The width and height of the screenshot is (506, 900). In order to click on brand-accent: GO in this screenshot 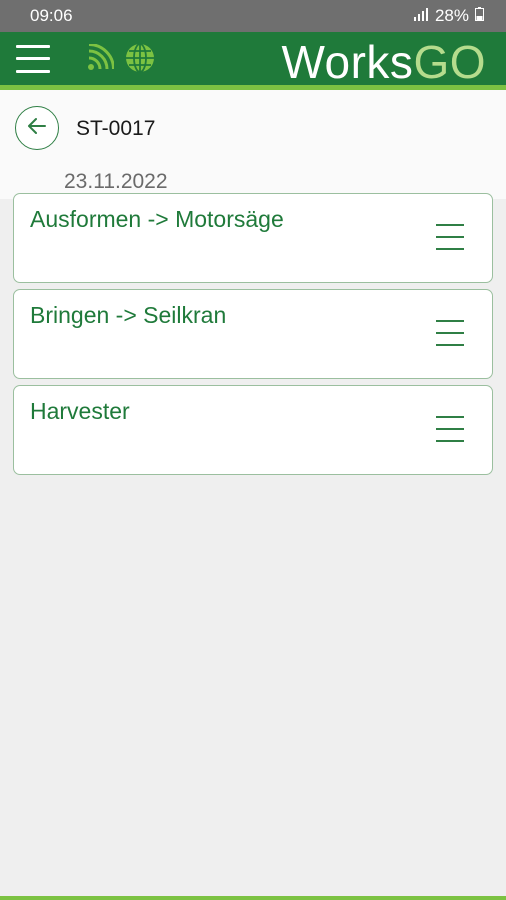, I will do `click(449, 62)`.